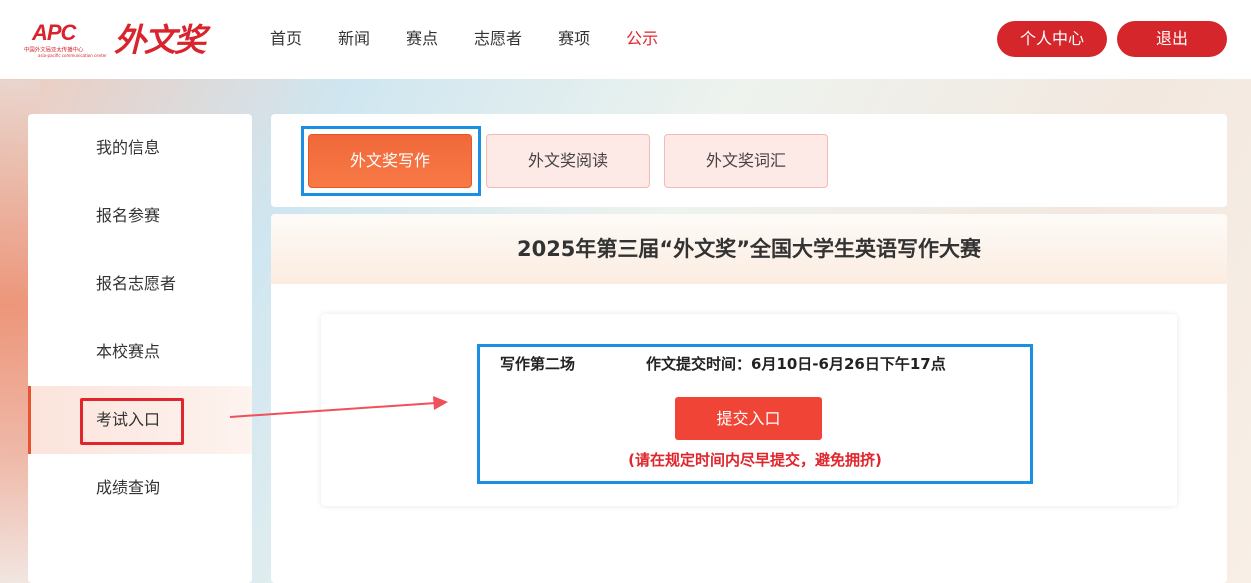 This screenshot has width=1251, height=583. I want to click on sidebar-item-score-query: 成绩查询, so click(140, 488).